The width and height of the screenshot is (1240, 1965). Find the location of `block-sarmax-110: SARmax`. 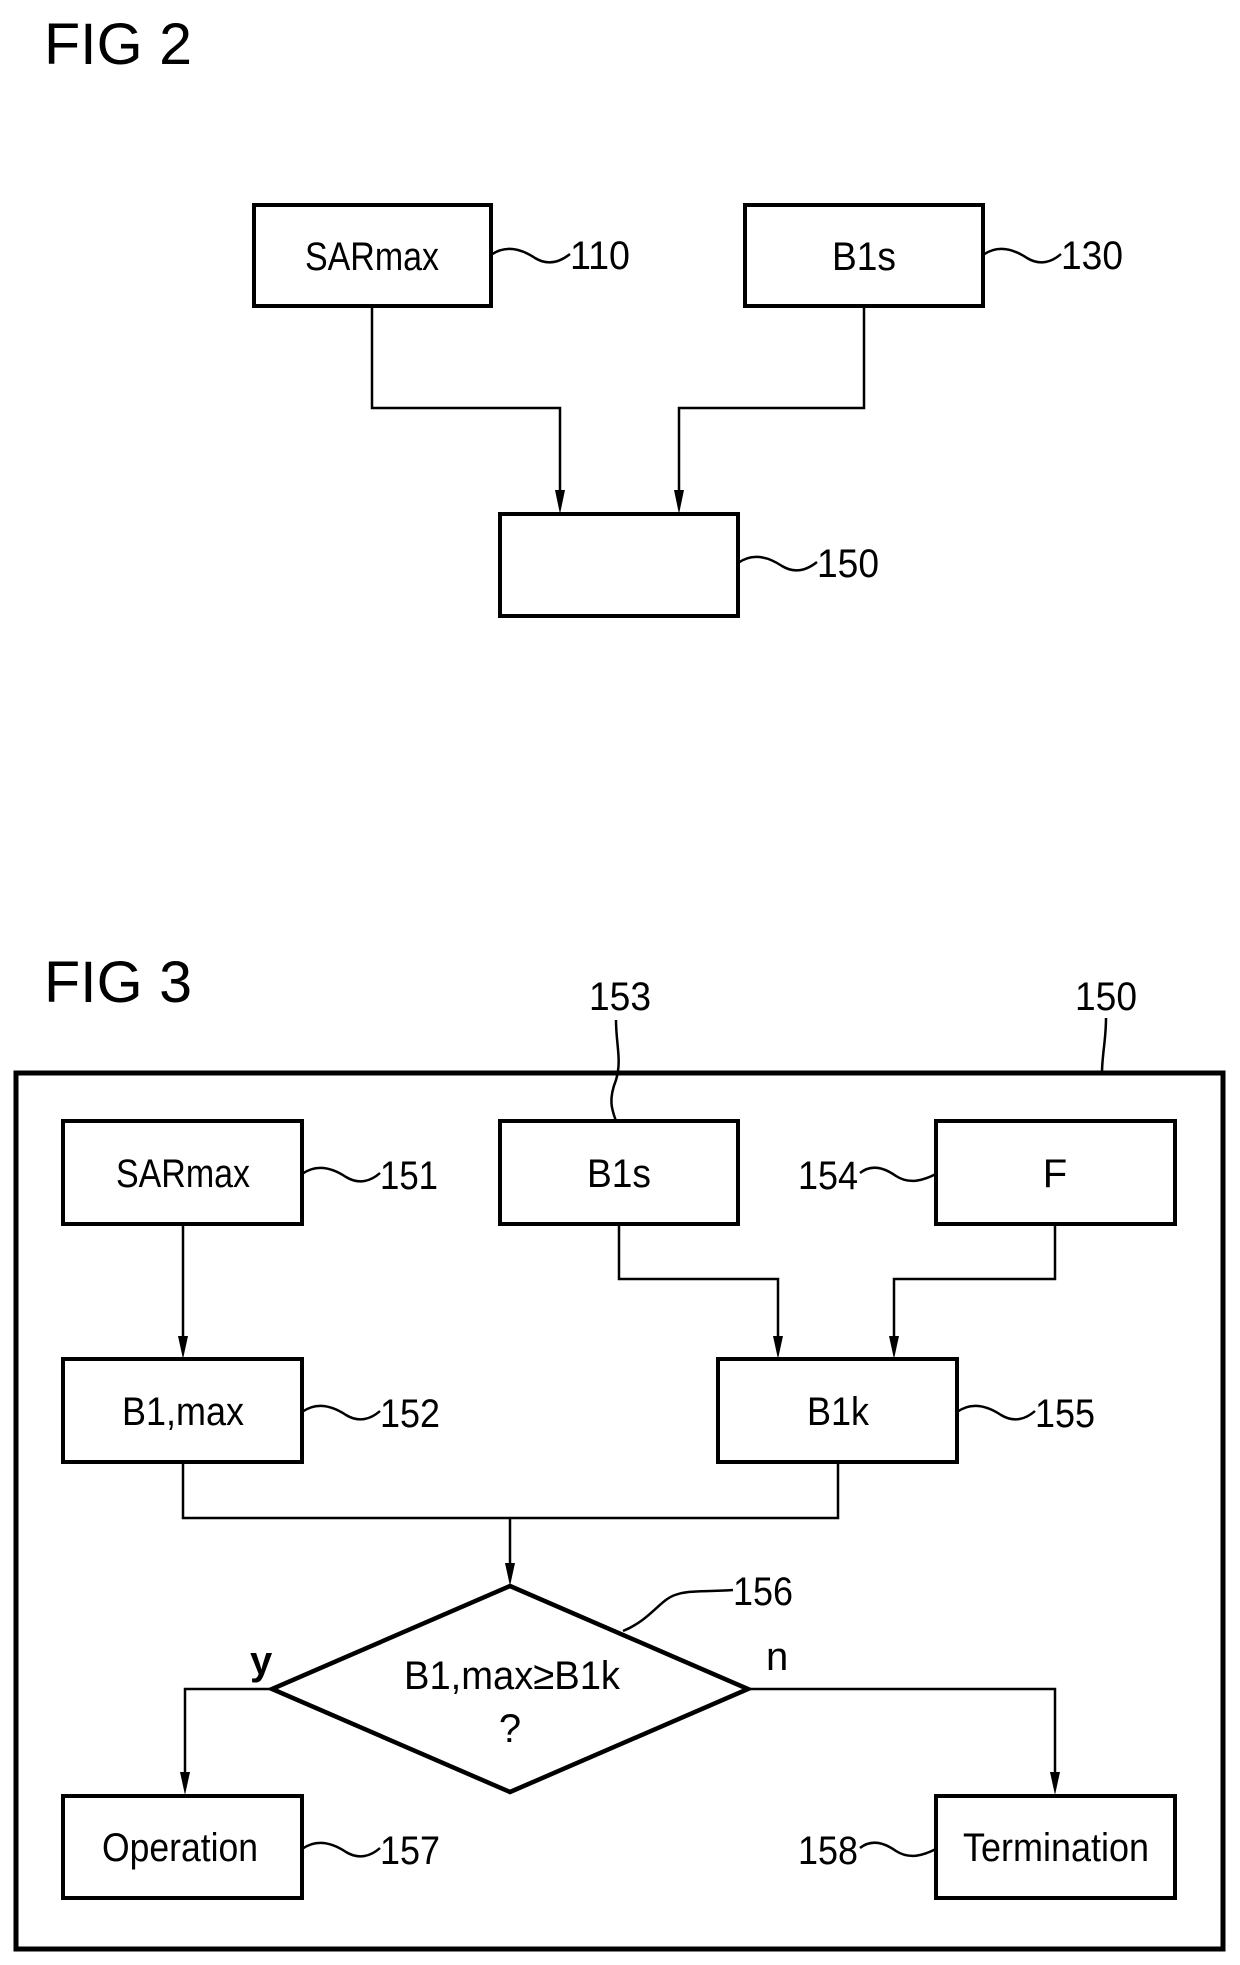

block-sarmax-110: SARmax is located at coordinates (372, 255).